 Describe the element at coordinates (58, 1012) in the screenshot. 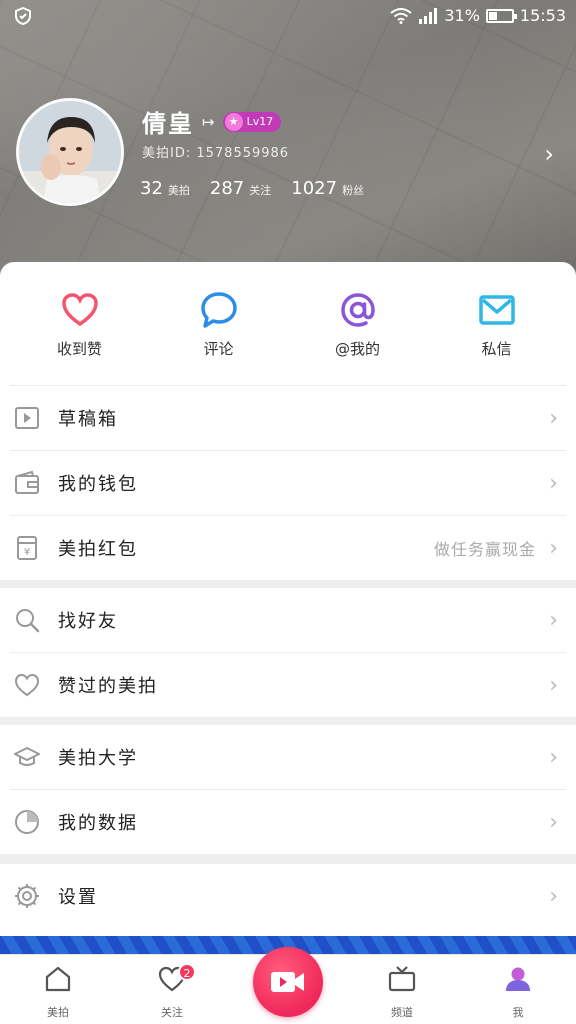

I see `tab-label: 美拍` at that location.